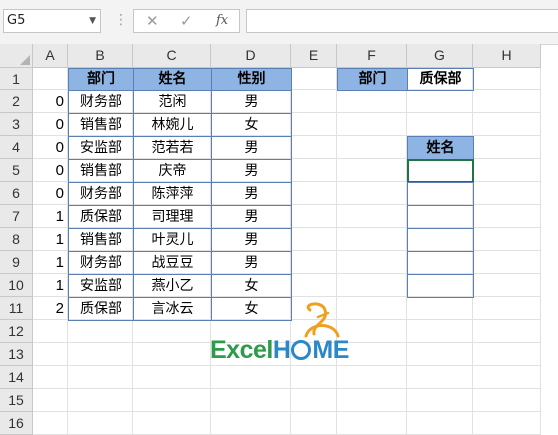  I want to click on column-header-a: A, so click(50, 56).